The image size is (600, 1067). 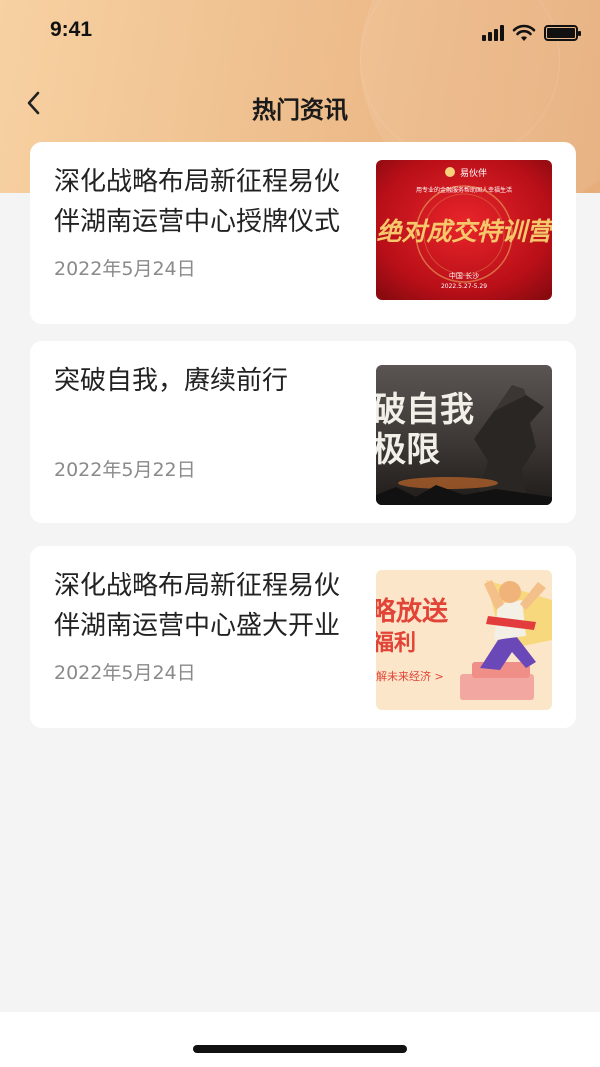 What do you see at coordinates (300, 1039) in the screenshot?
I see `bottom-safe-area` at bounding box center [300, 1039].